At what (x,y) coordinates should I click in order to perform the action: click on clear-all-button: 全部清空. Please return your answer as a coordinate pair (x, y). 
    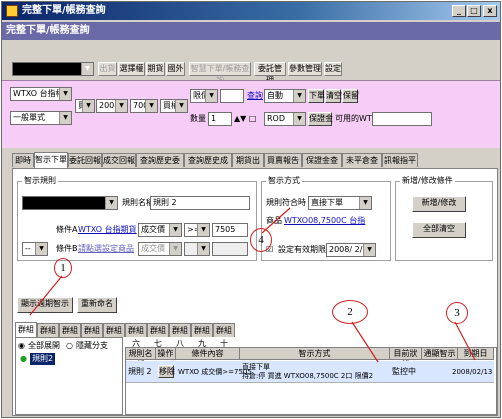
    Looking at the image, I should click on (439, 230).